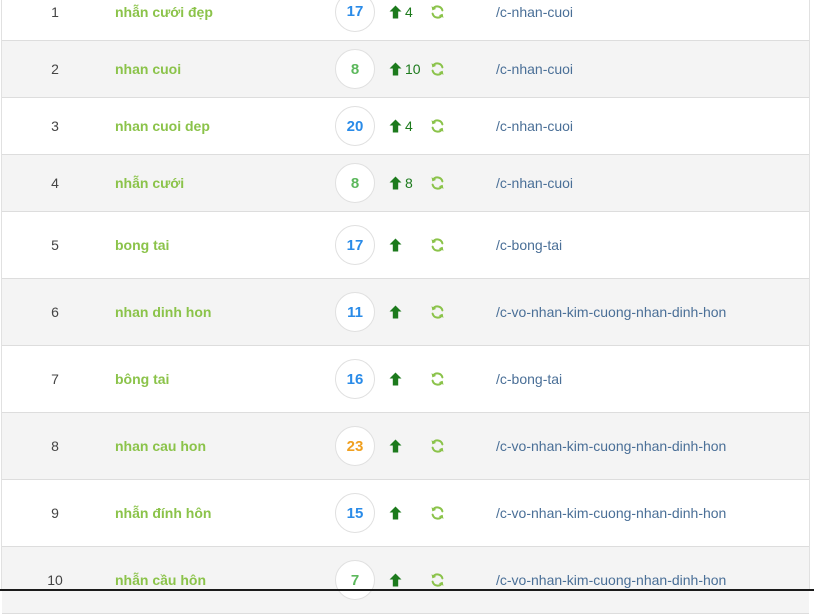  I want to click on keyword-link: bông tai, so click(142, 379).